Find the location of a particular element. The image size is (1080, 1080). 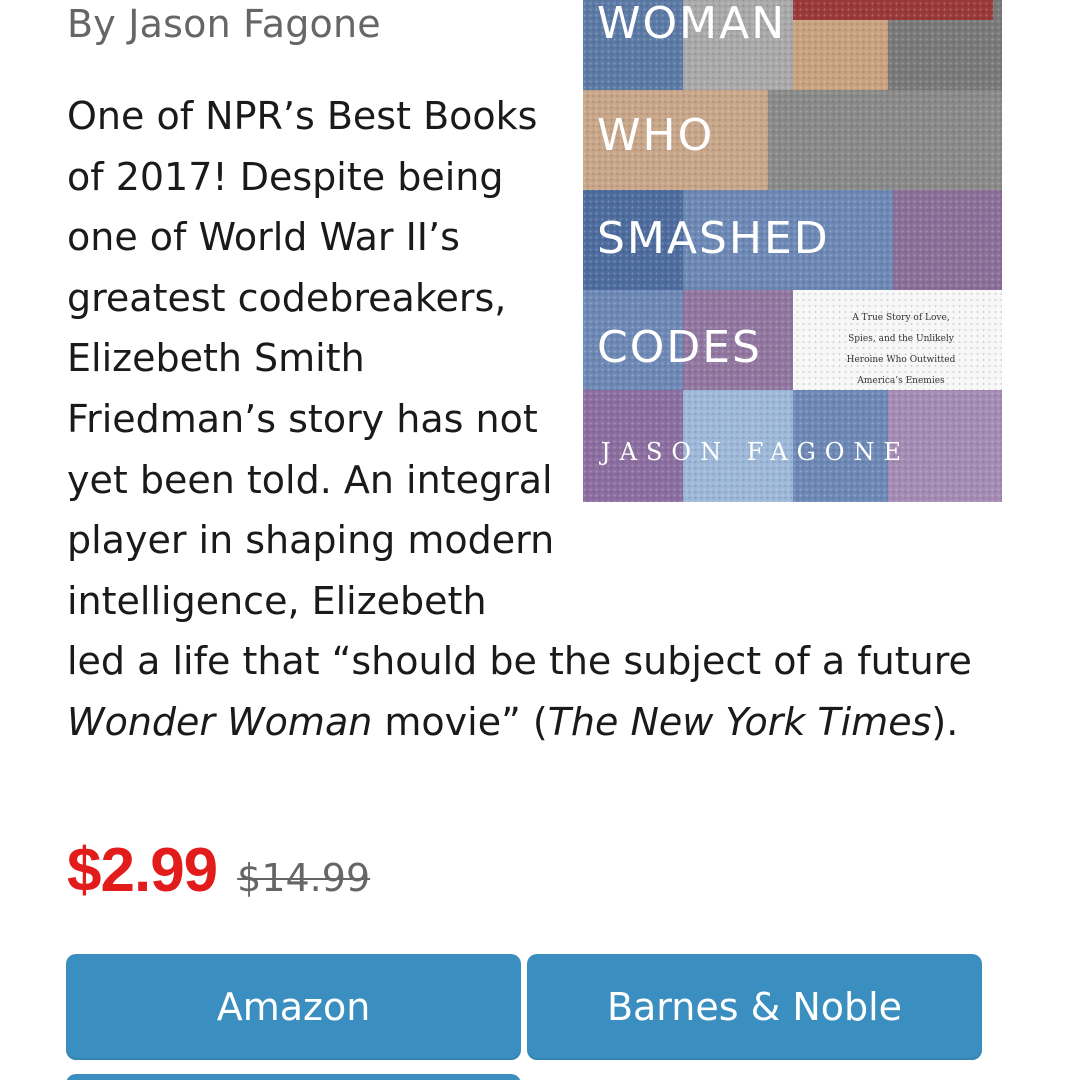

price-row: $2.99 $14.99 is located at coordinates (218, 875).